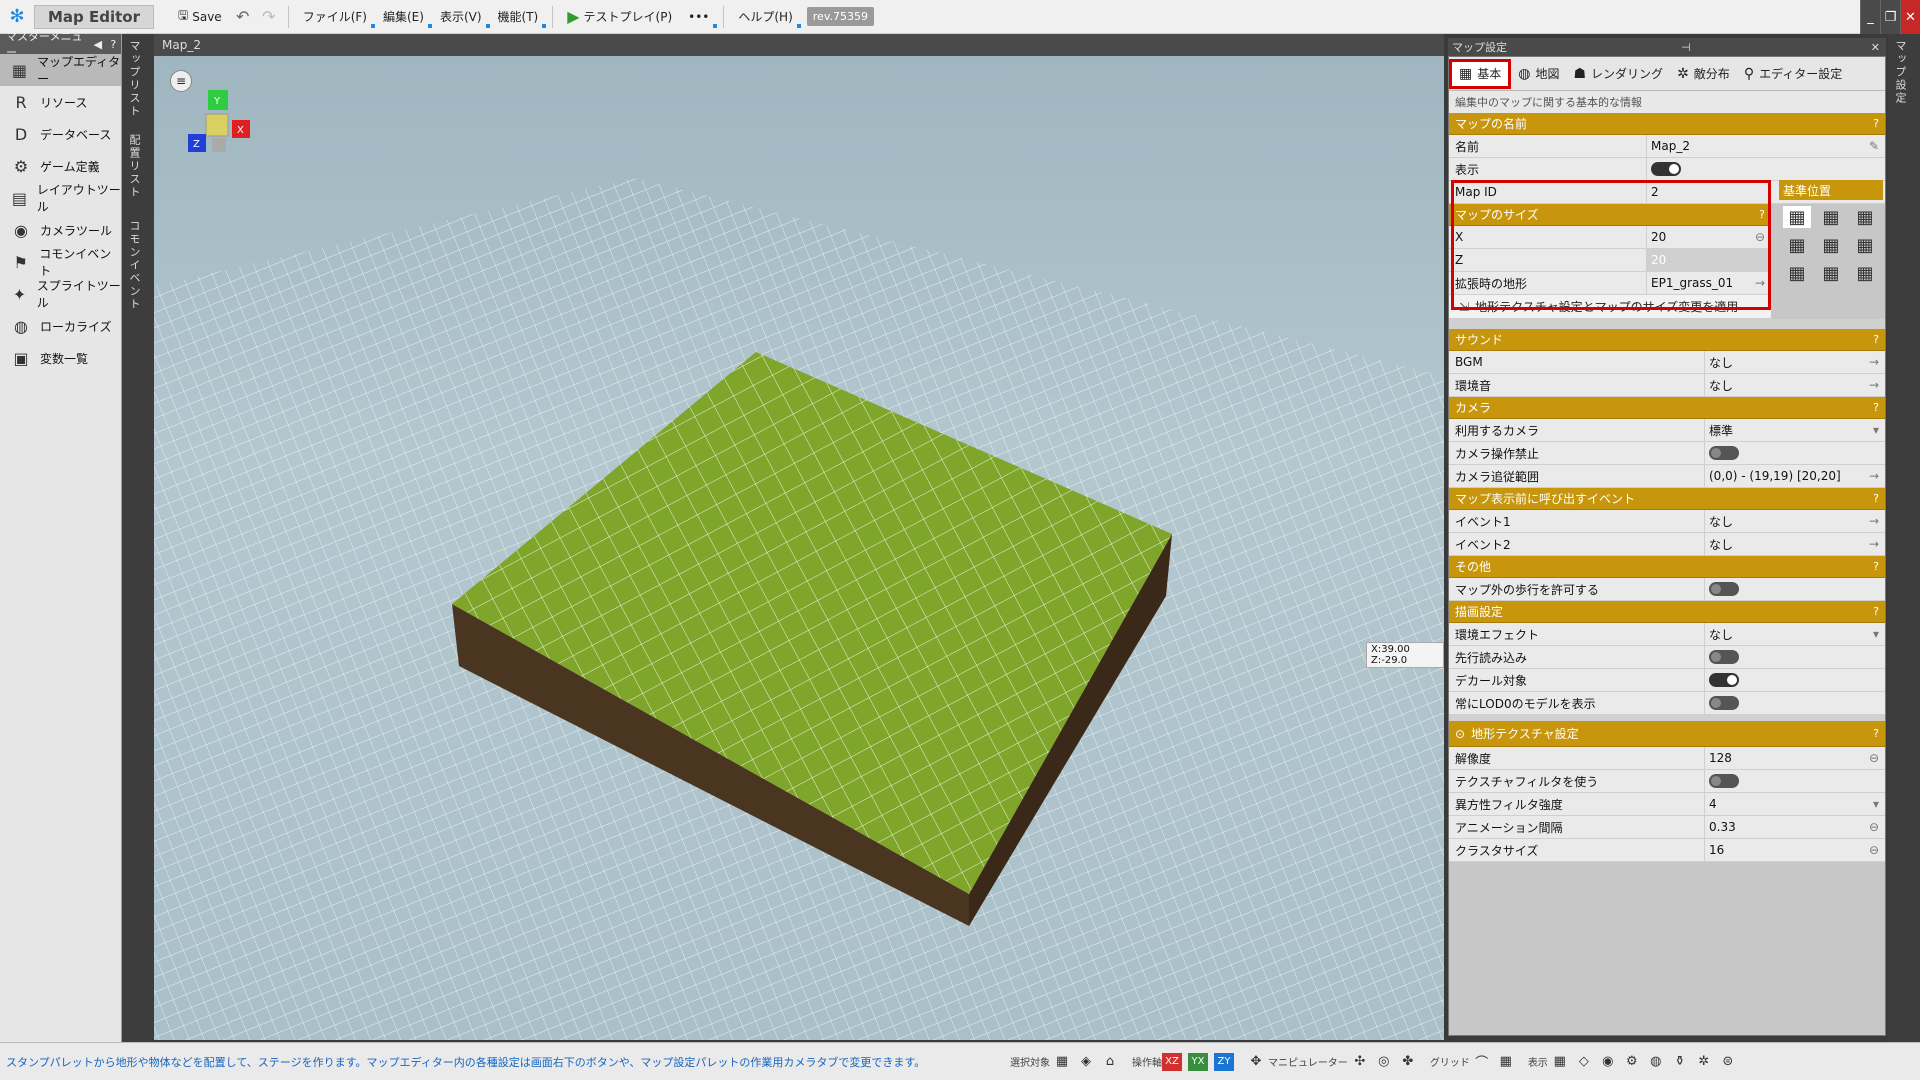 The height and width of the screenshot is (1080, 1920). I want to click on anchor-center-icon: ▦, so click(1831, 245).